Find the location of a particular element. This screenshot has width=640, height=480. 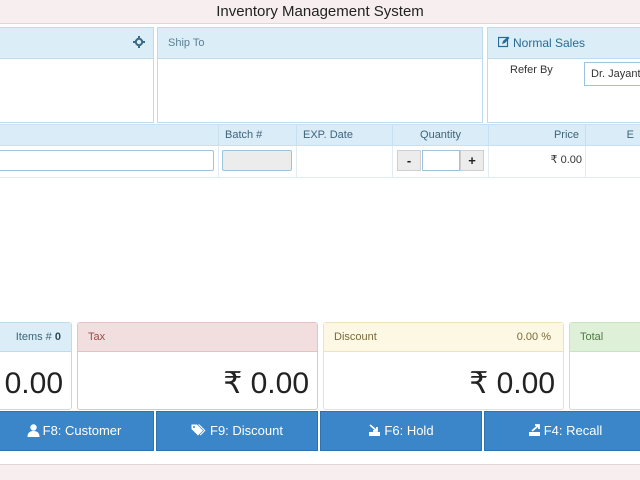

user-icon is located at coordinates (35, 430).